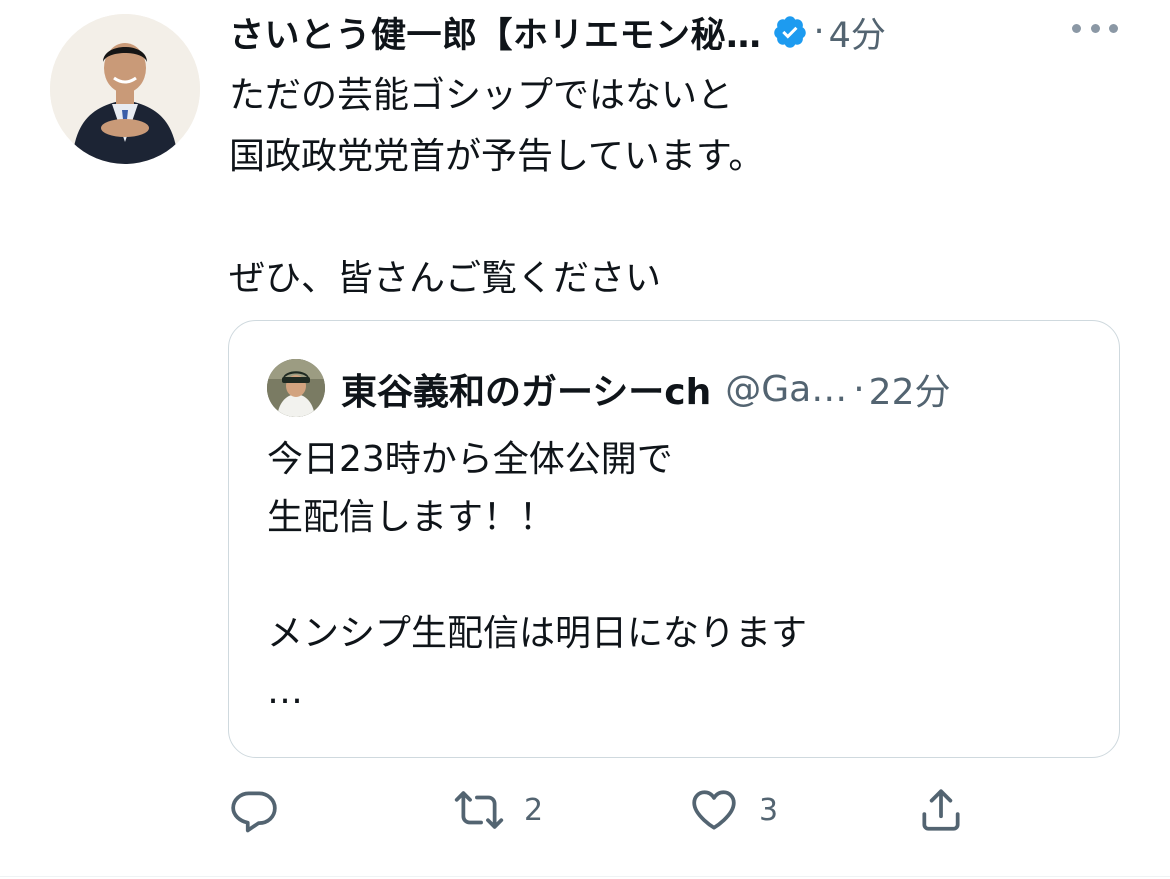 This screenshot has width=1170, height=879. I want to click on author-avatar, so click(125, 89).